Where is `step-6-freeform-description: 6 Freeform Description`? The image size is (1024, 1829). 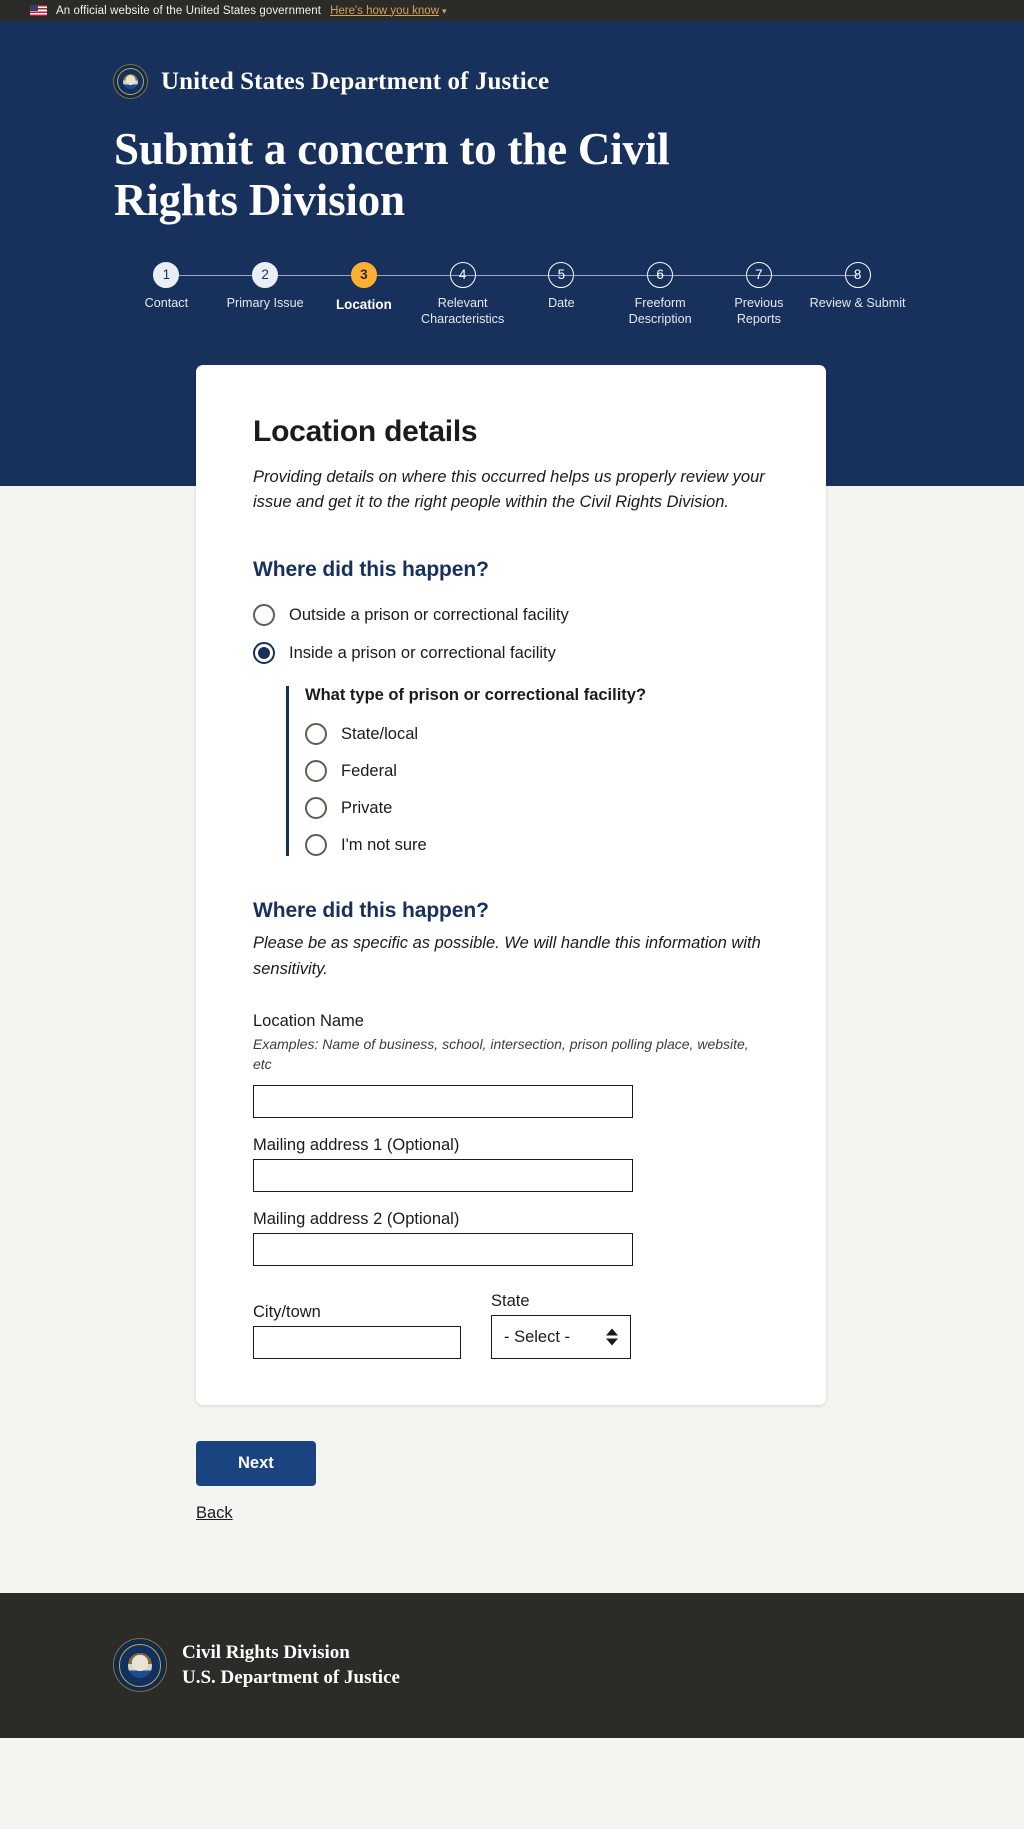
step-6-freeform-description: 6 Freeform Description is located at coordinates (635, 294).